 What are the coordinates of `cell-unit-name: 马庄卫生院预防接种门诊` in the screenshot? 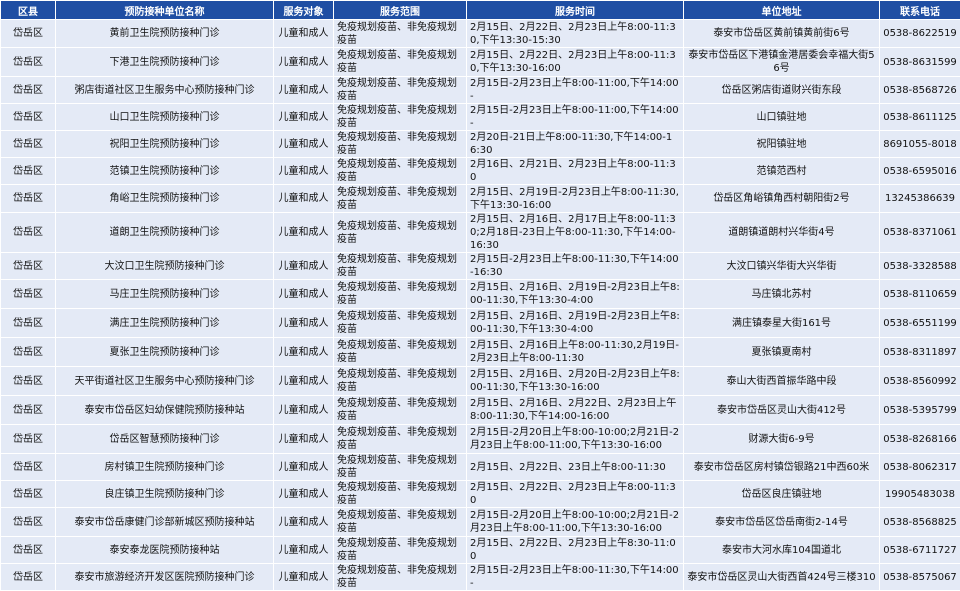 It's located at (165, 294).